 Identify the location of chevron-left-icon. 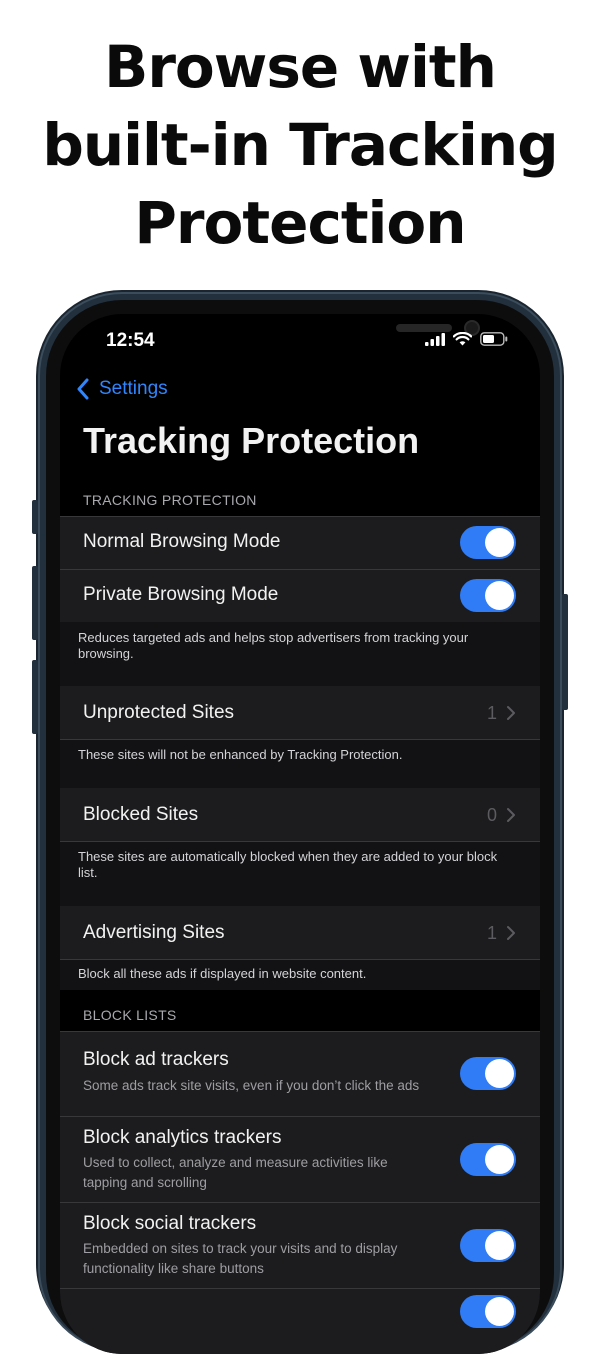
(83, 389).